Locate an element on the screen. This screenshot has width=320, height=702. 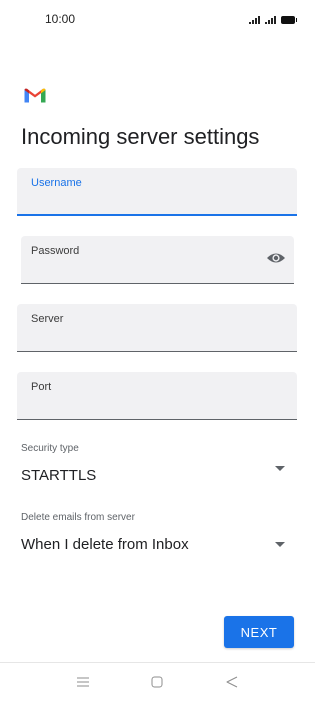
port-underline is located at coordinates (157, 419).